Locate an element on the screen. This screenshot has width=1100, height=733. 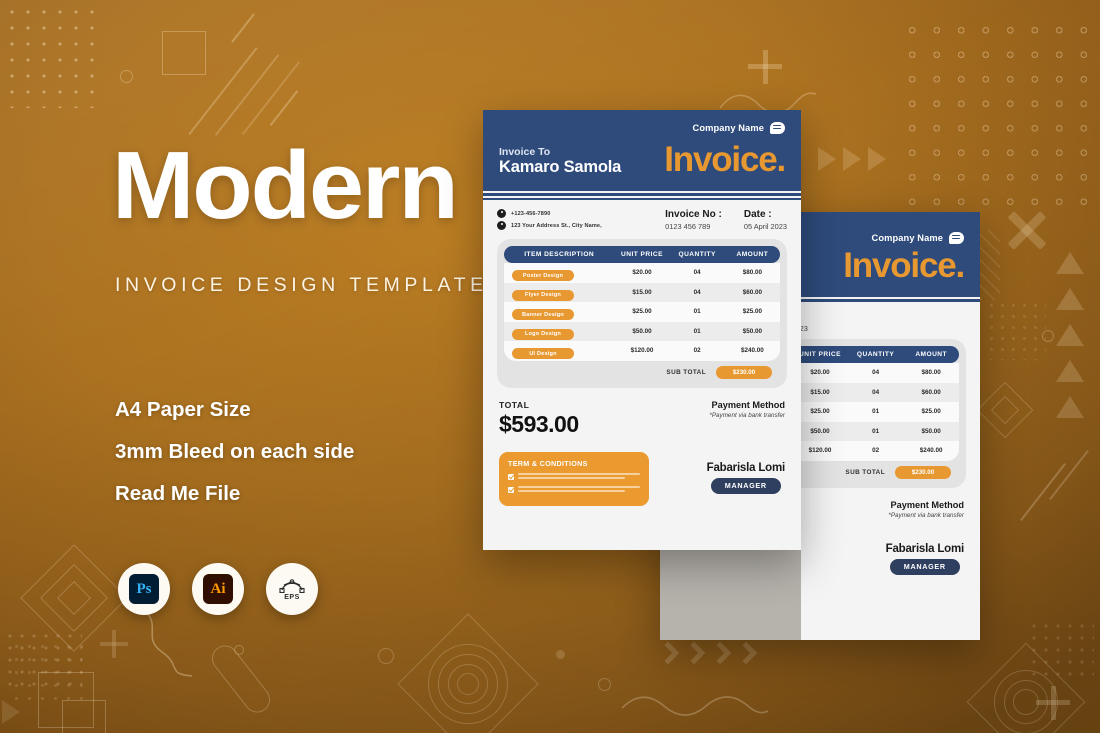
th-amount-back: AMOUNT is located at coordinates (931, 354).